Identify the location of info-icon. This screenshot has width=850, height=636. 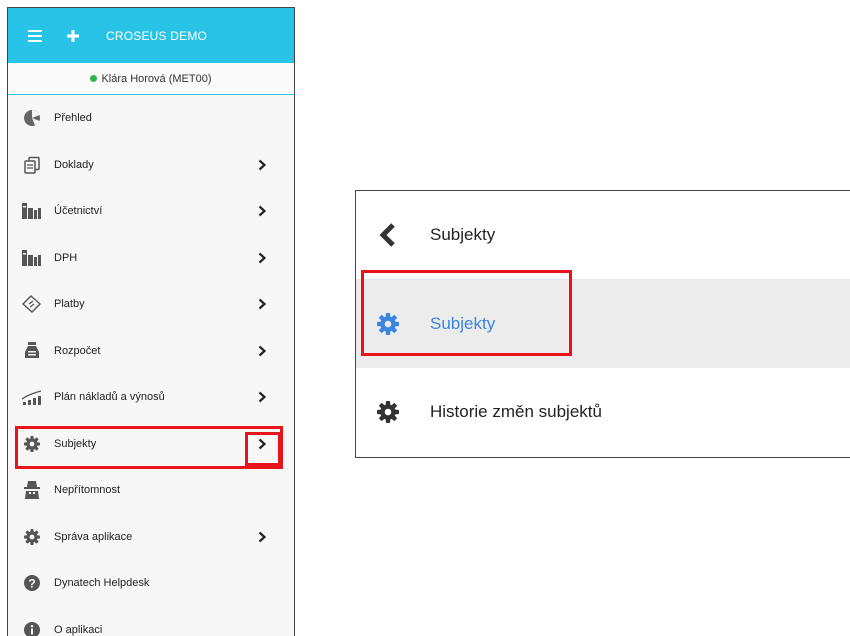
(32, 629).